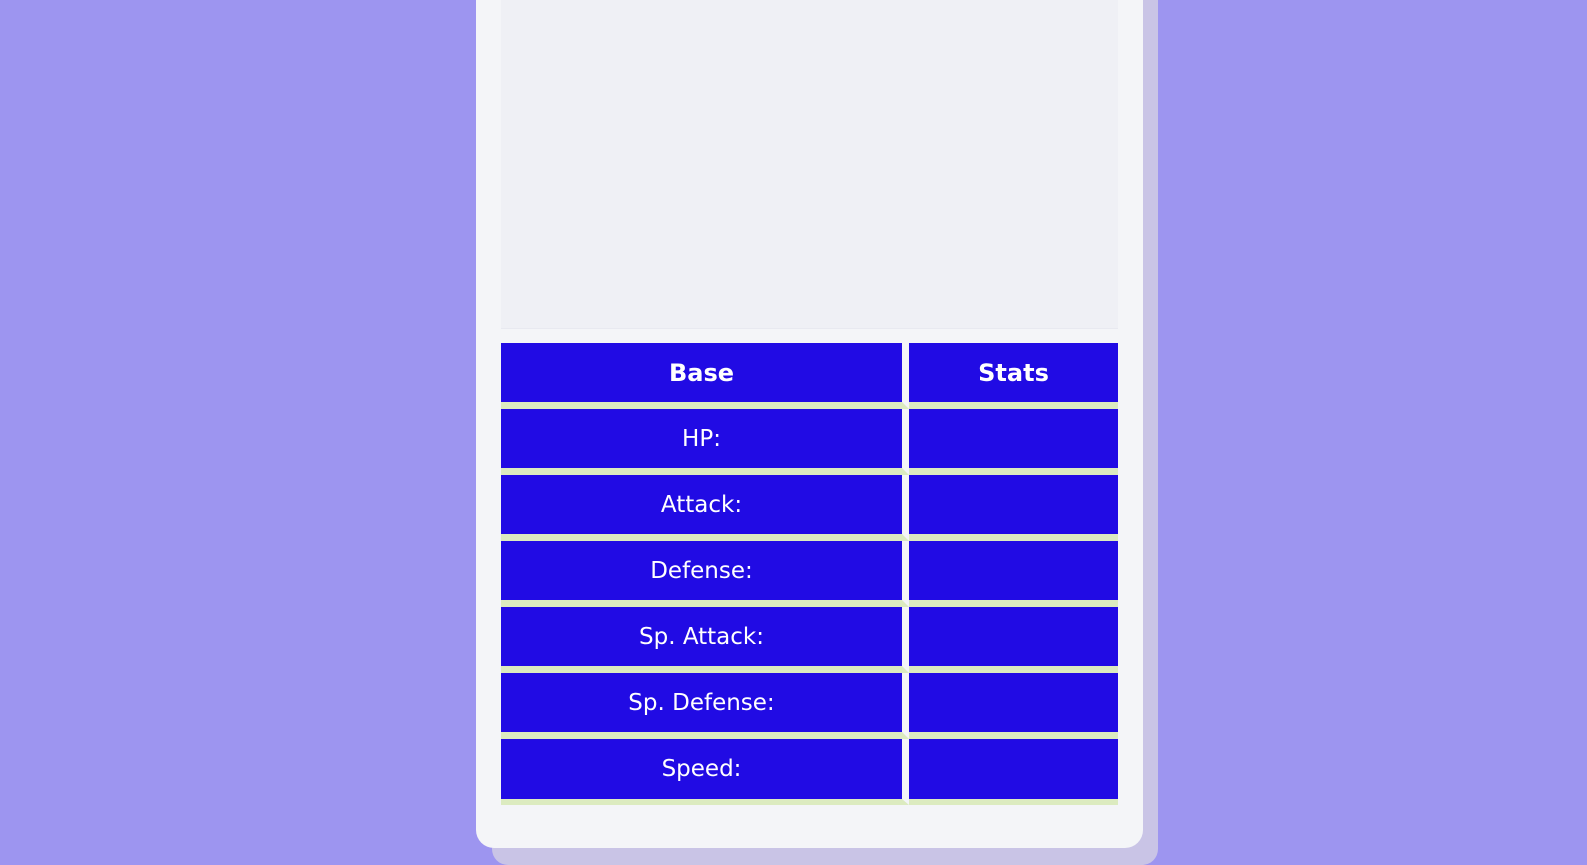 The height and width of the screenshot is (865, 1587). Describe the element at coordinates (1013, 640) in the screenshot. I see `stat-value-sp-attack` at that location.